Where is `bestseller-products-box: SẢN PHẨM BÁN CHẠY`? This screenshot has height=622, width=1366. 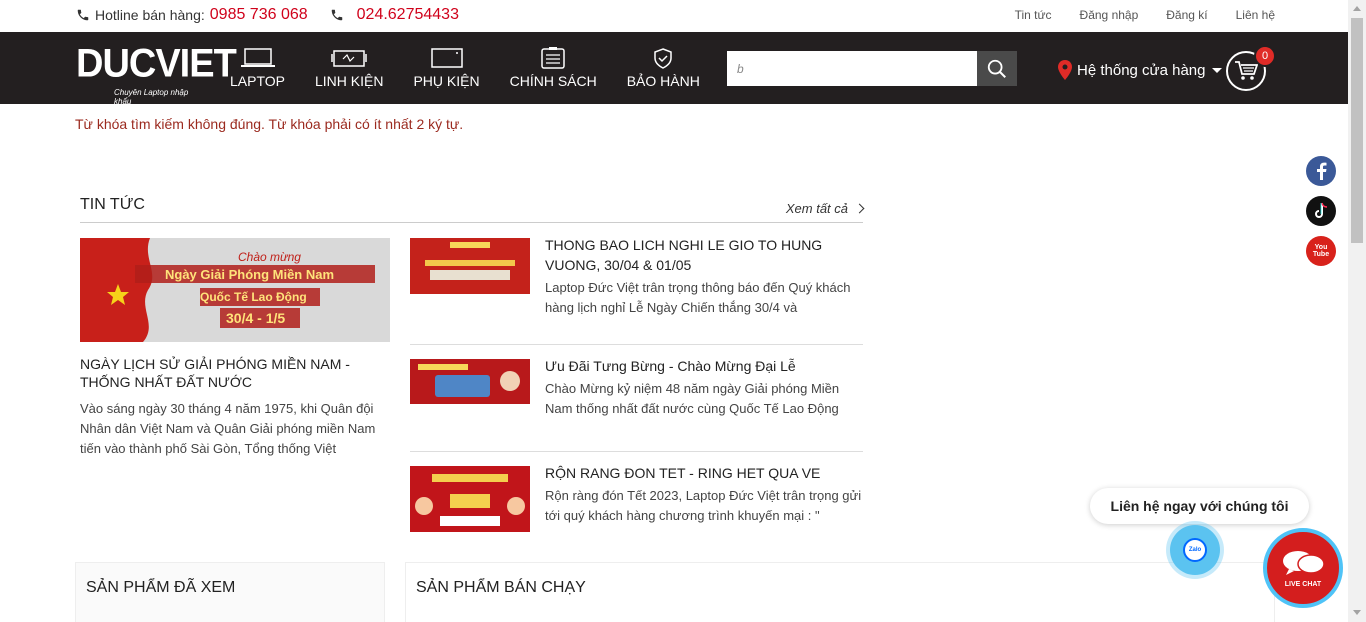
bestseller-products-box: SẢN PHẨM BÁN CHẠY is located at coordinates (840, 592).